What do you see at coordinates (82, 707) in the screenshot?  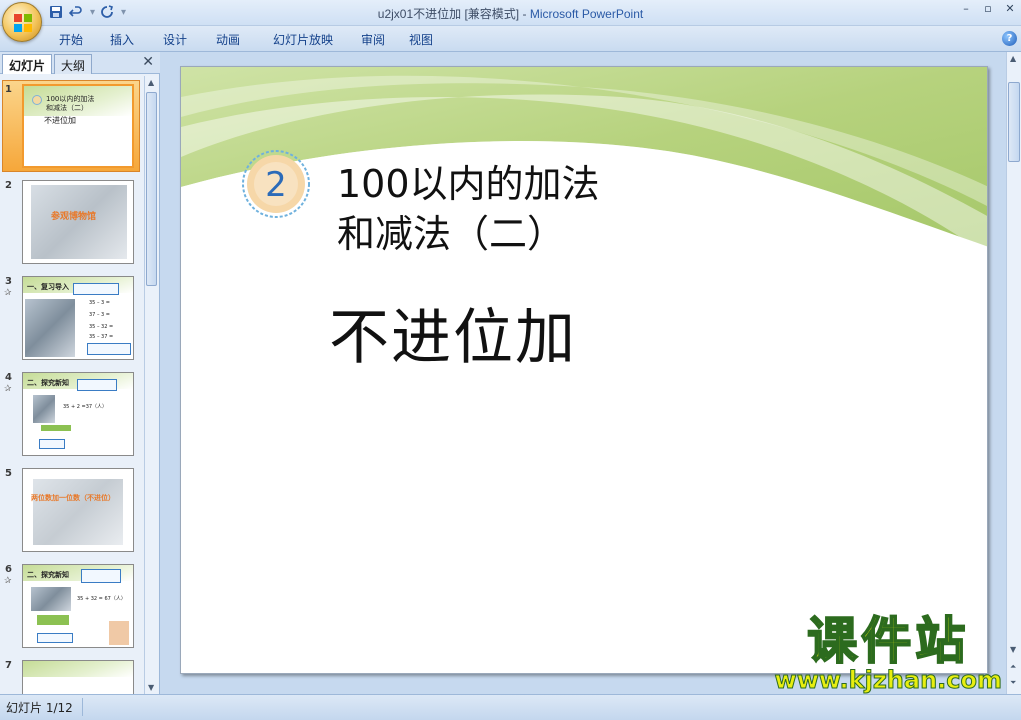 I see `status-separator` at bounding box center [82, 707].